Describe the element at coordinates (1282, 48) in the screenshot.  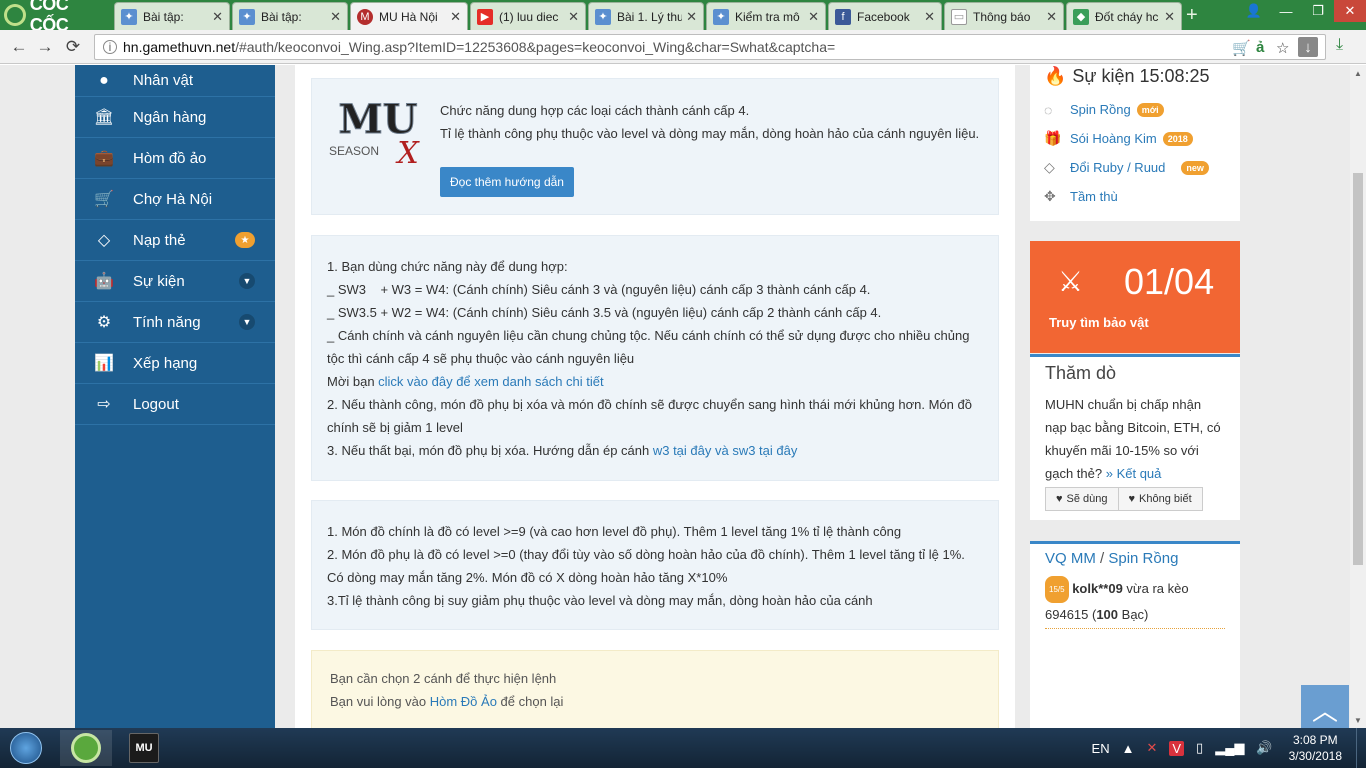
I see `bookmark-star-icon: ☆` at that location.